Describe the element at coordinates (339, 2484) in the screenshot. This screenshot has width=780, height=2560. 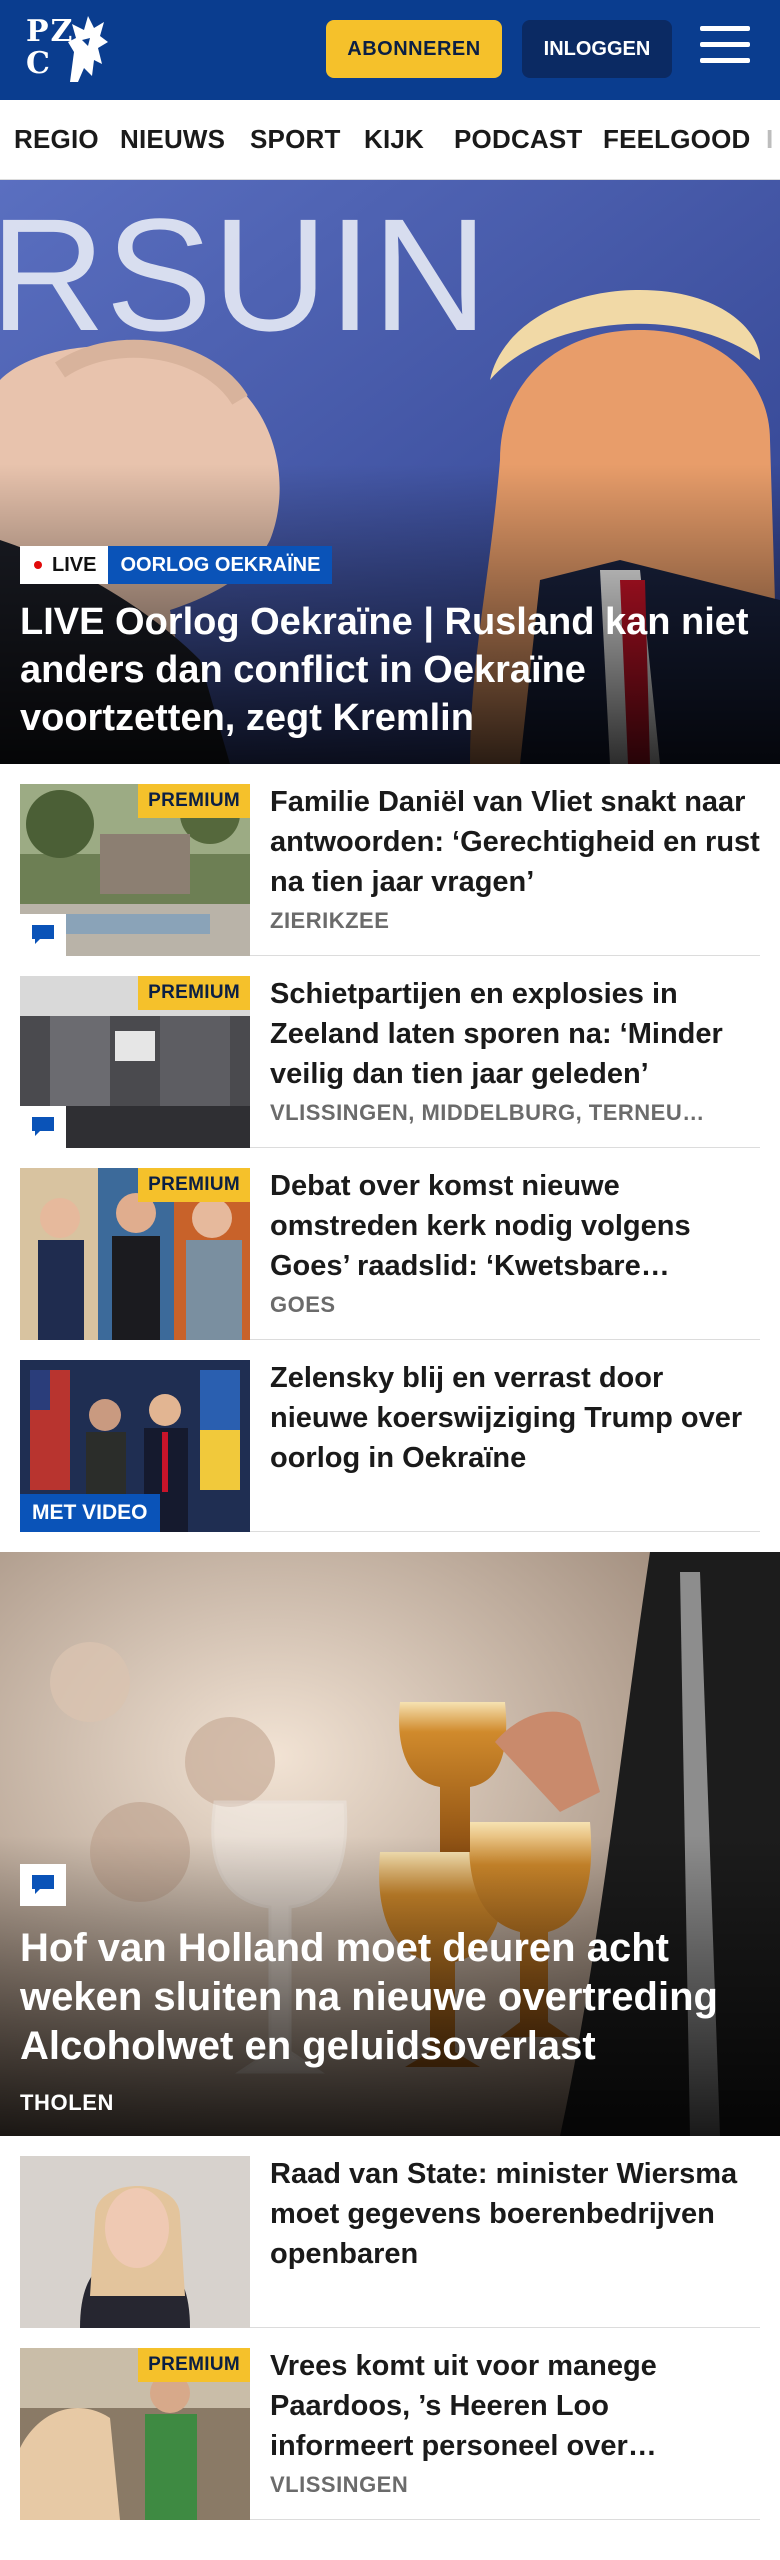
I see `article-location: VLISSINGEN` at that location.